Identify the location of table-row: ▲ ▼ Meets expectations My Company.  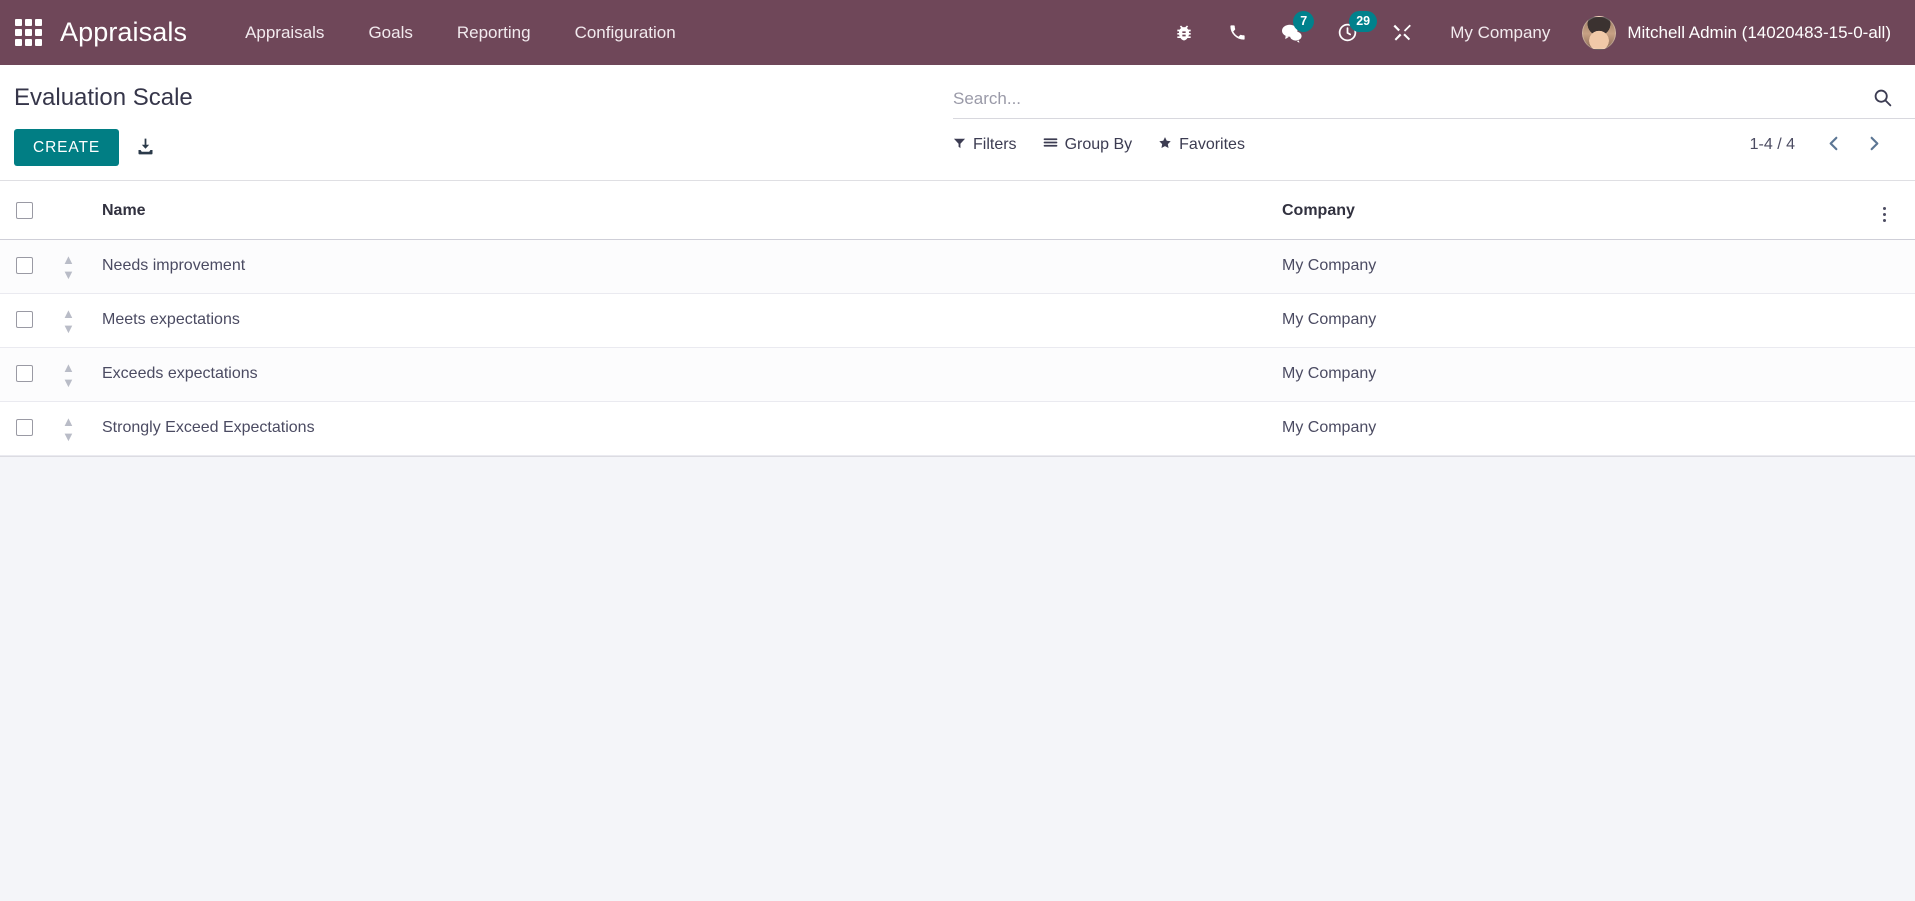
(957, 321).